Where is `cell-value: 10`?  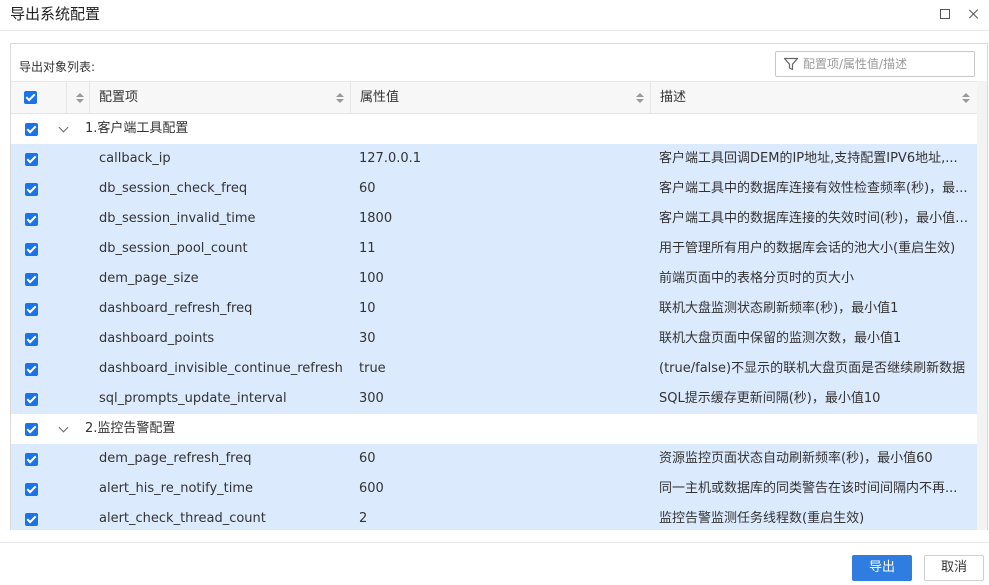 cell-value: 10 is located at coordinates (367, 308).